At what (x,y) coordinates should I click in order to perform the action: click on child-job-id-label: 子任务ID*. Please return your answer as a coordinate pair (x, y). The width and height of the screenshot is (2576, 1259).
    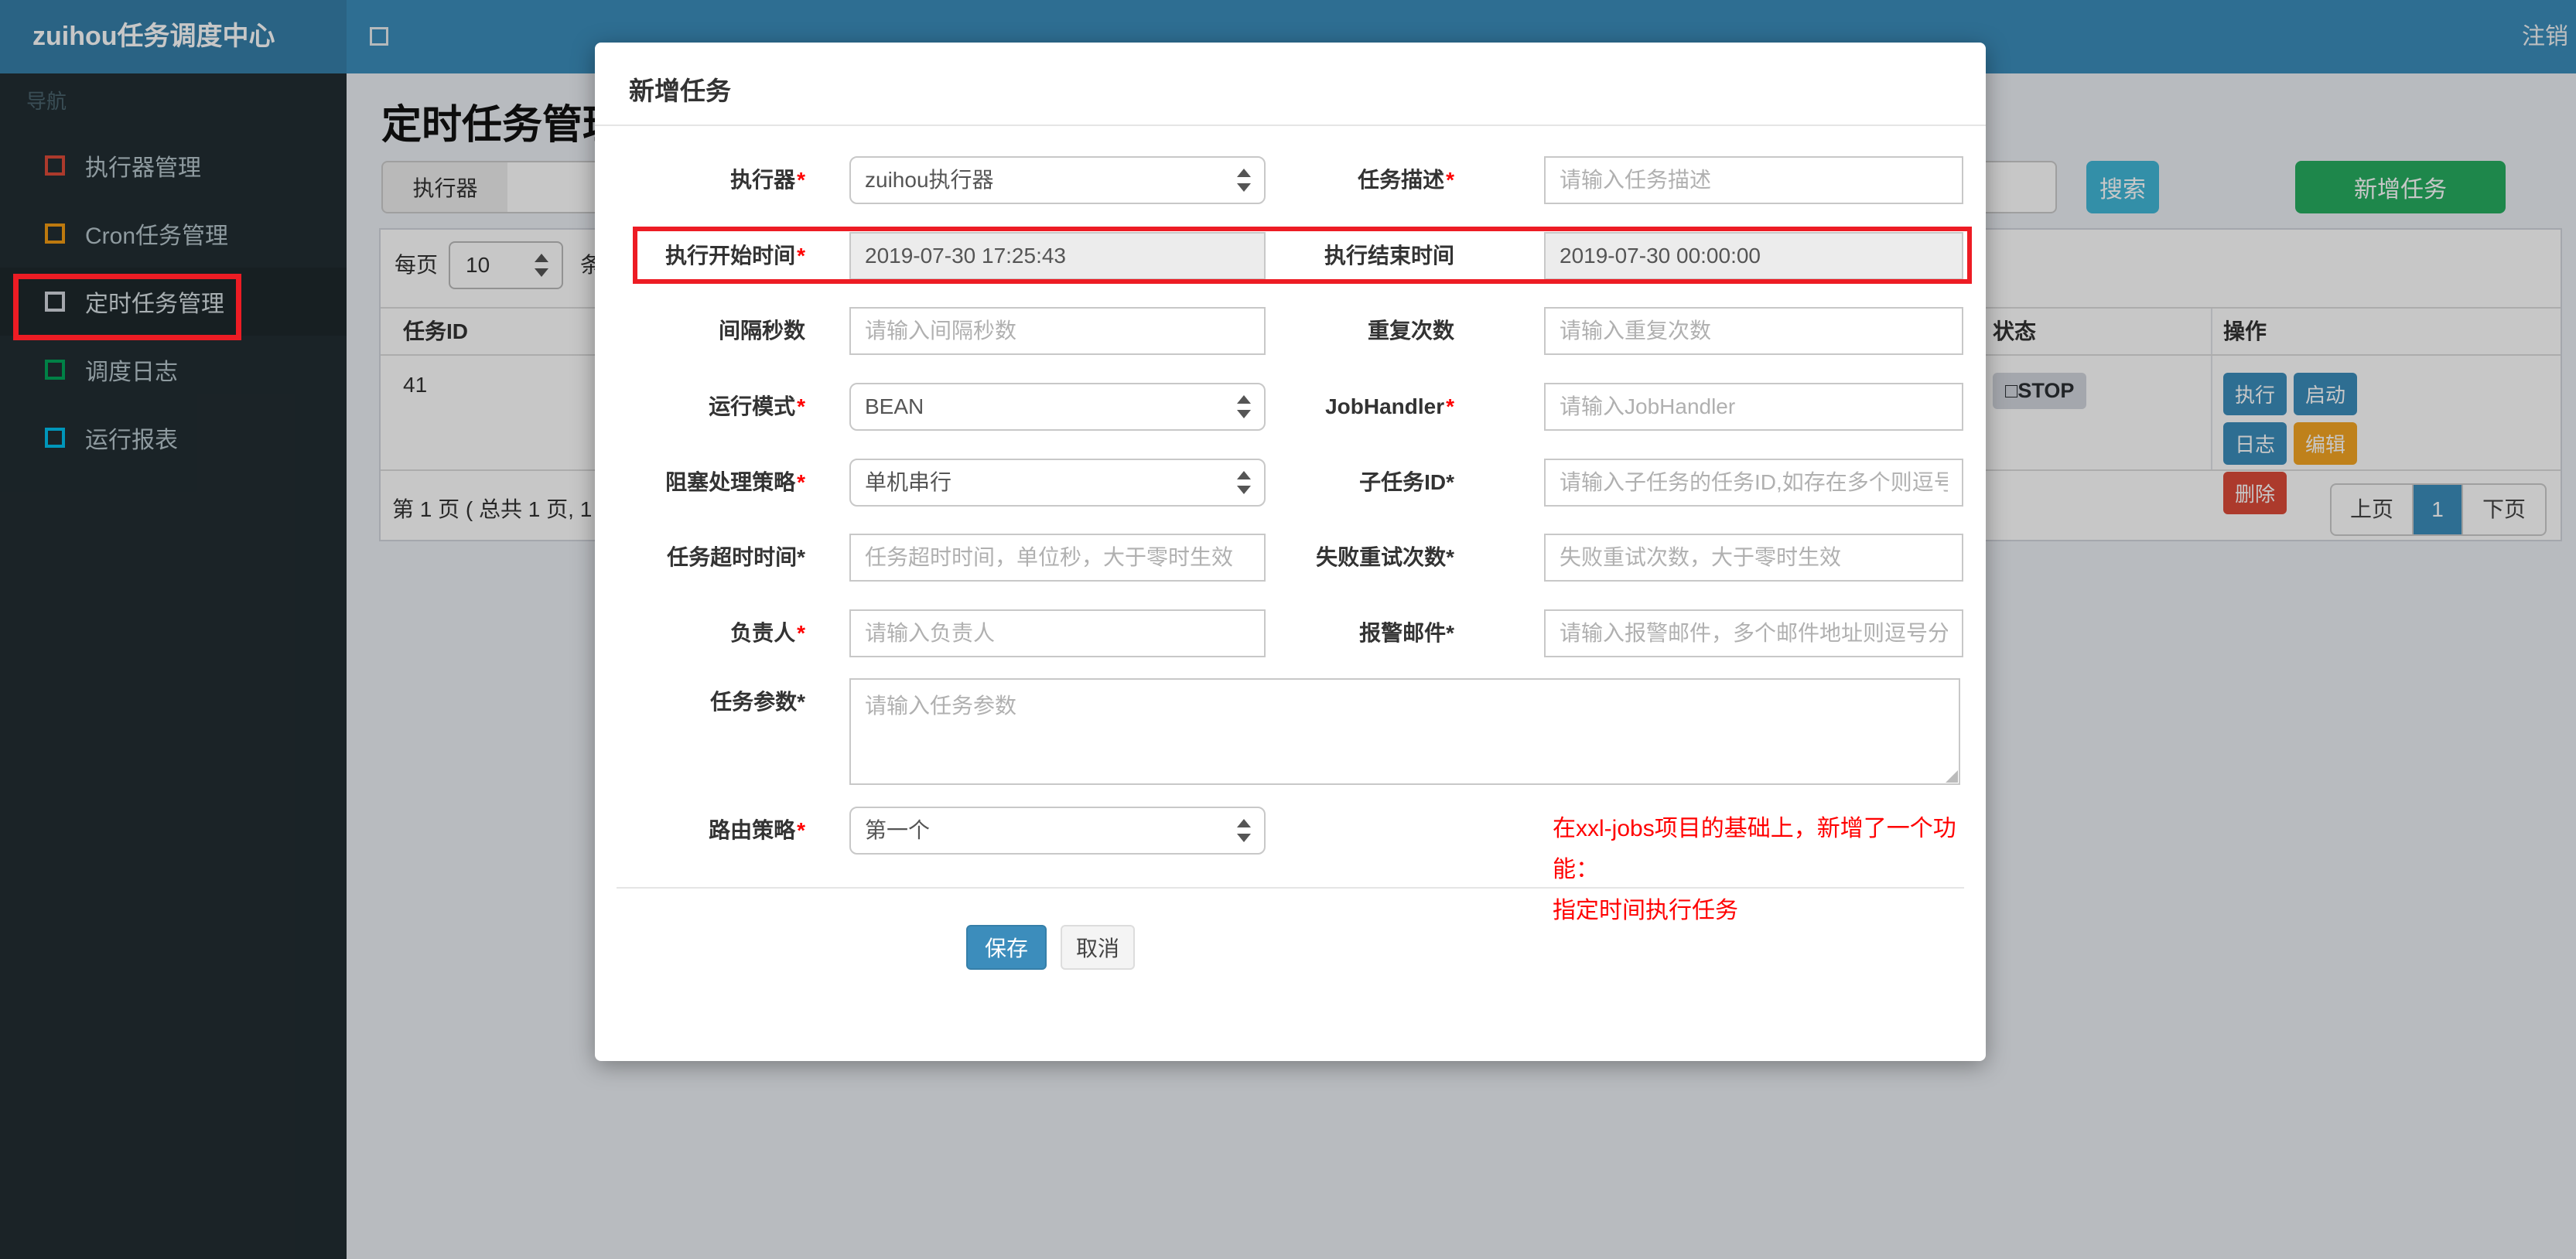
    Looking at the image, I should click on (1406, 482).